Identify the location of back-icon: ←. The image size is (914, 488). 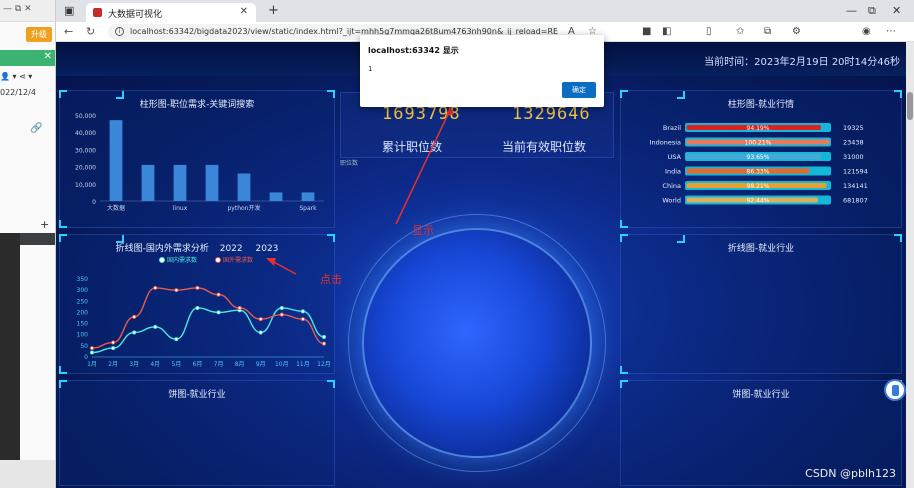
(68, 31).